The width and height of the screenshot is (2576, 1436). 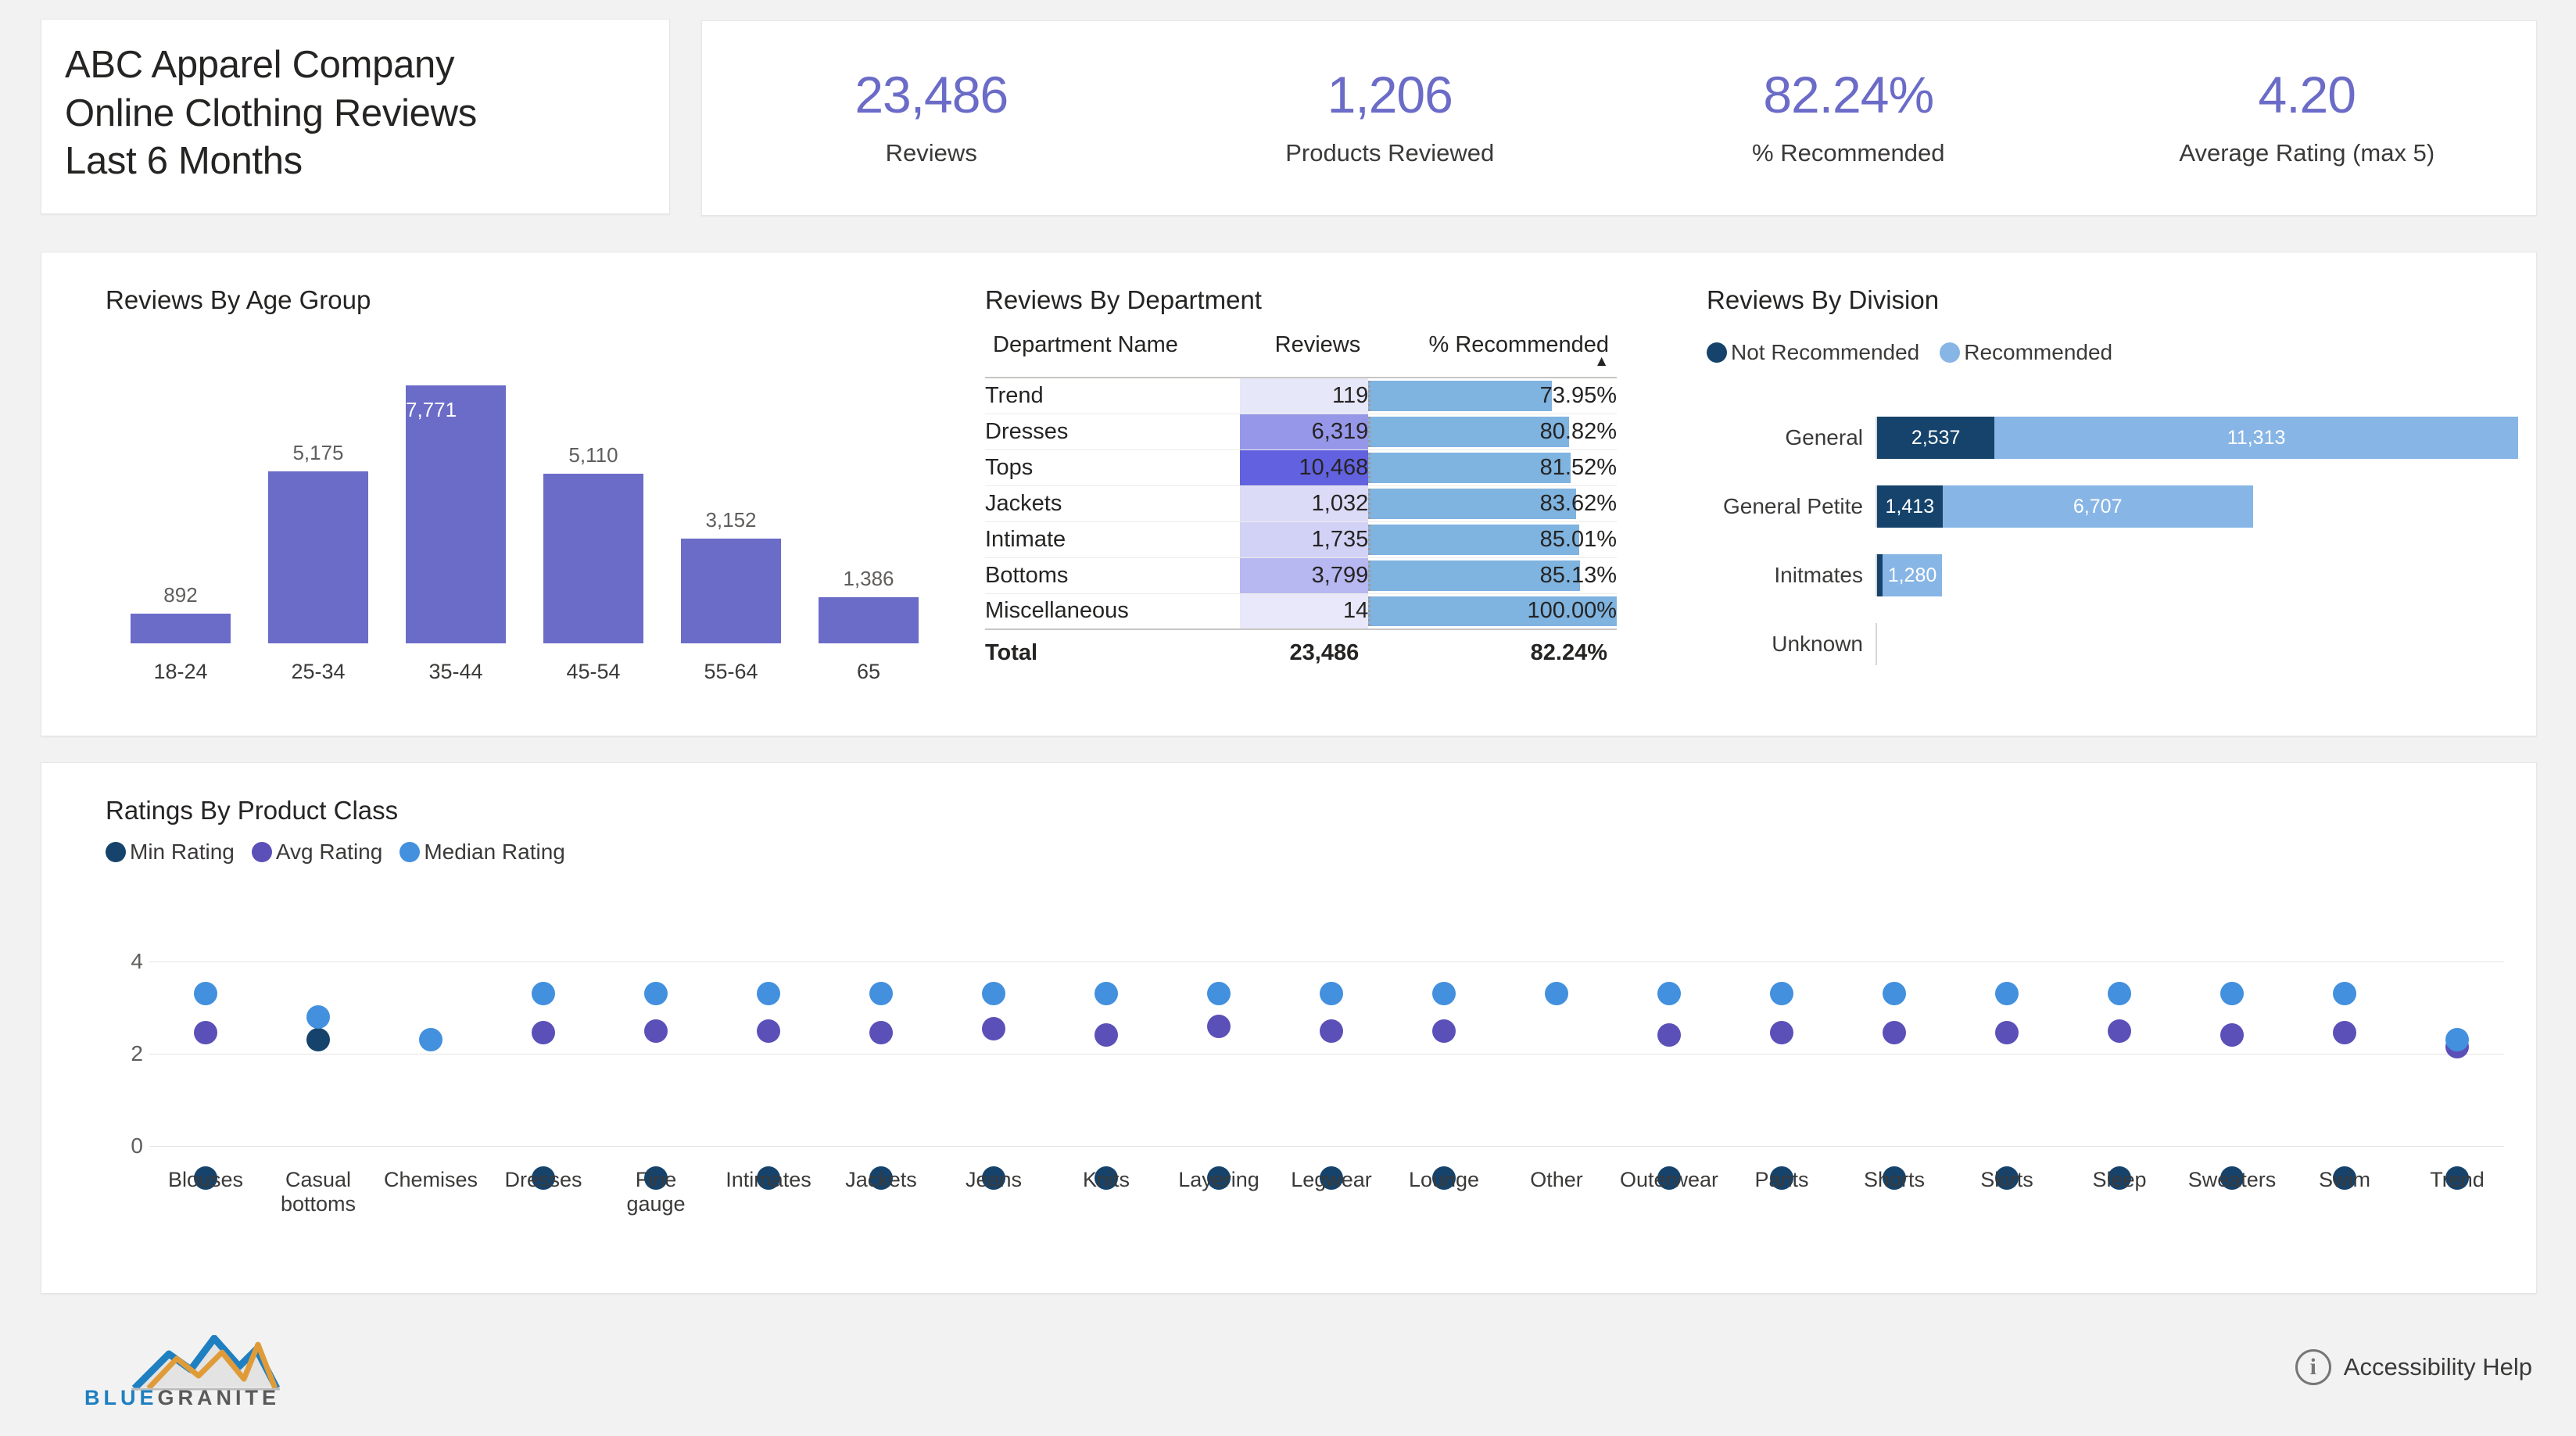 What do you see at coordinates (1826, 352) in the screenshot?
I see `legend-label: Not Recommended` at bounding box center [1826, 352].